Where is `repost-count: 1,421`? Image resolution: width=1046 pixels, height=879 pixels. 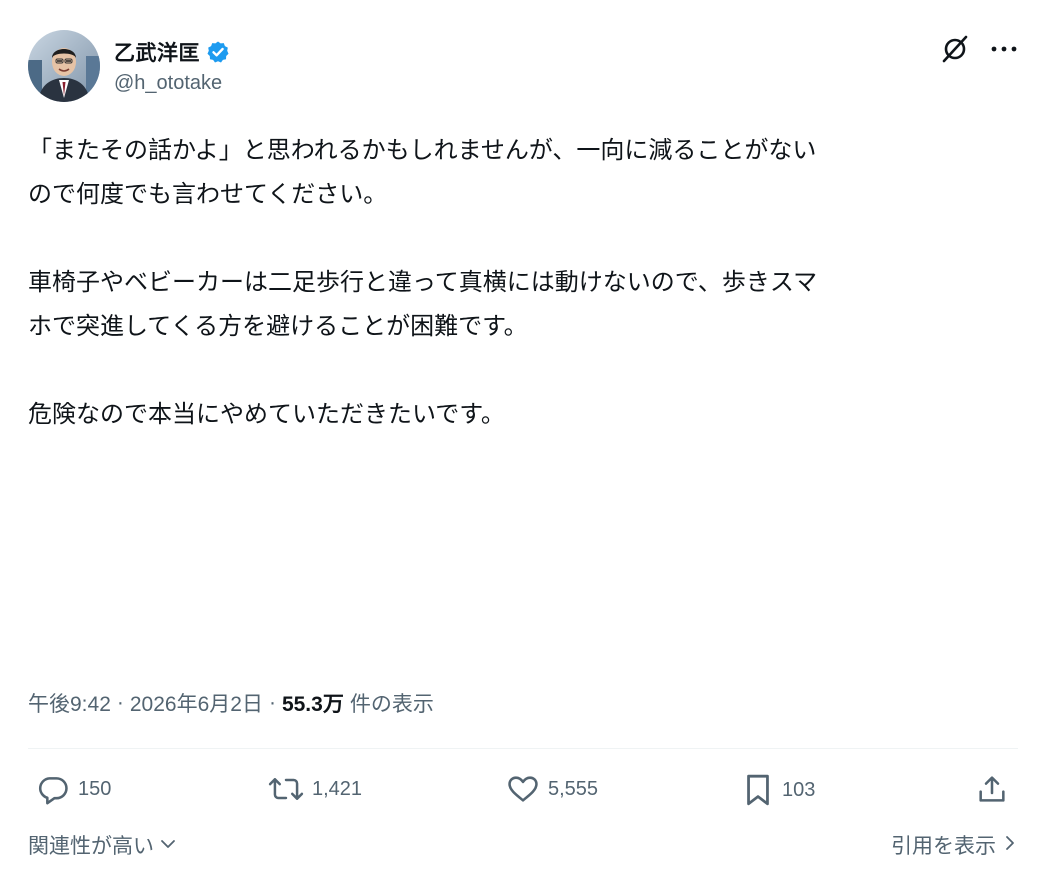
repost-count: 1,421 is located at coordinates (337, 788).